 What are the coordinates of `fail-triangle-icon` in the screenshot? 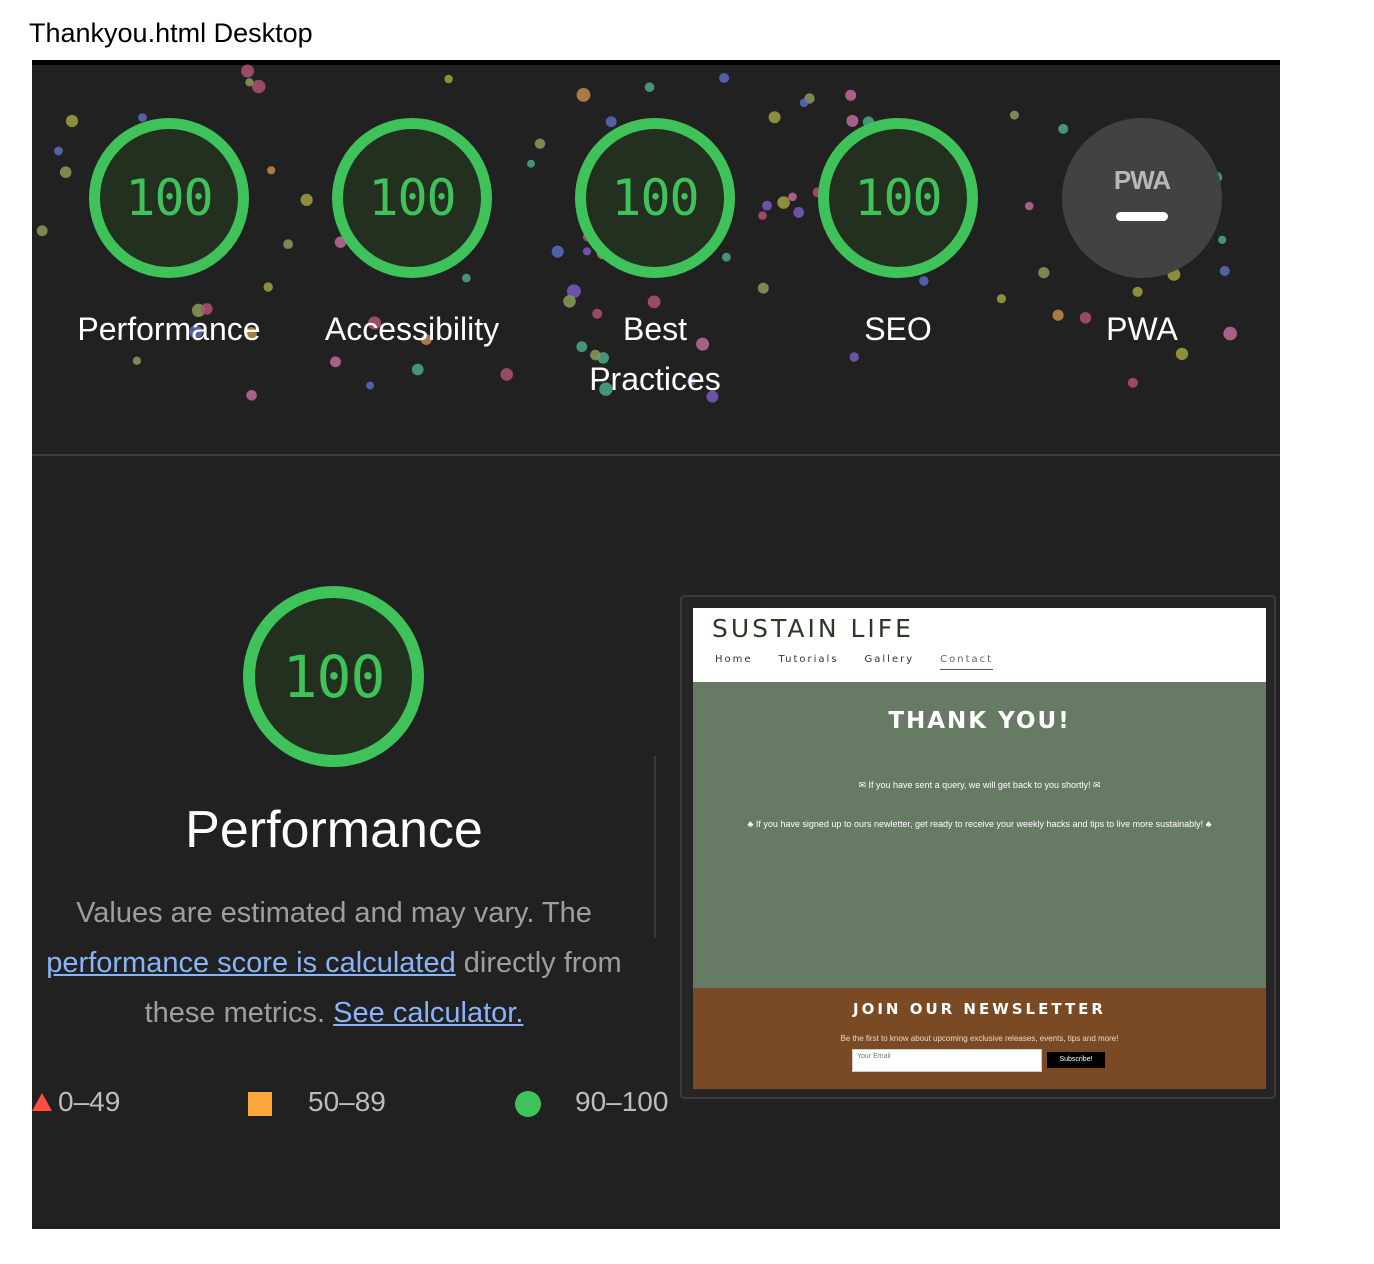 It's located at (42, 1102).